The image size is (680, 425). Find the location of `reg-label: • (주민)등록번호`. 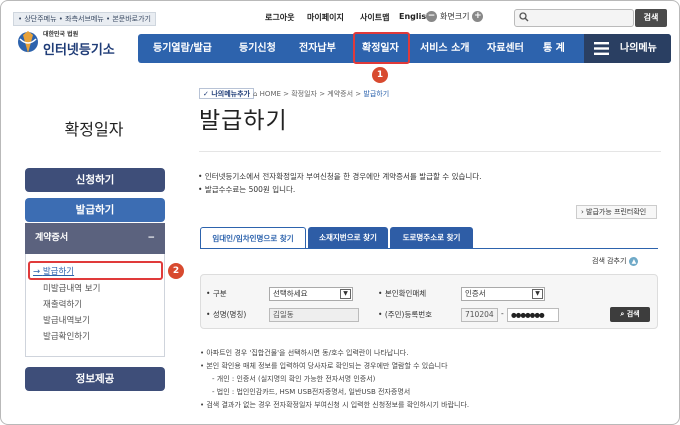

reg-label: • (주민)등록번호 is located at coordinates (405, 314).